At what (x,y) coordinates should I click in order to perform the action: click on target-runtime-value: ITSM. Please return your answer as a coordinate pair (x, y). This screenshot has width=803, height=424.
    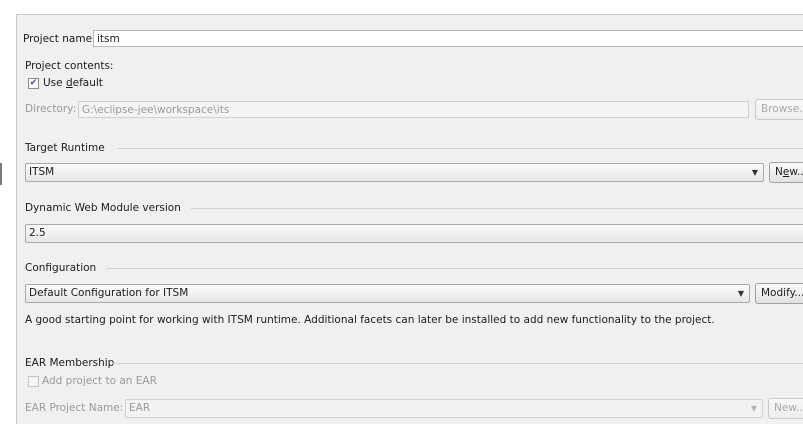
    Looking at the image, I should click on (42, 172).